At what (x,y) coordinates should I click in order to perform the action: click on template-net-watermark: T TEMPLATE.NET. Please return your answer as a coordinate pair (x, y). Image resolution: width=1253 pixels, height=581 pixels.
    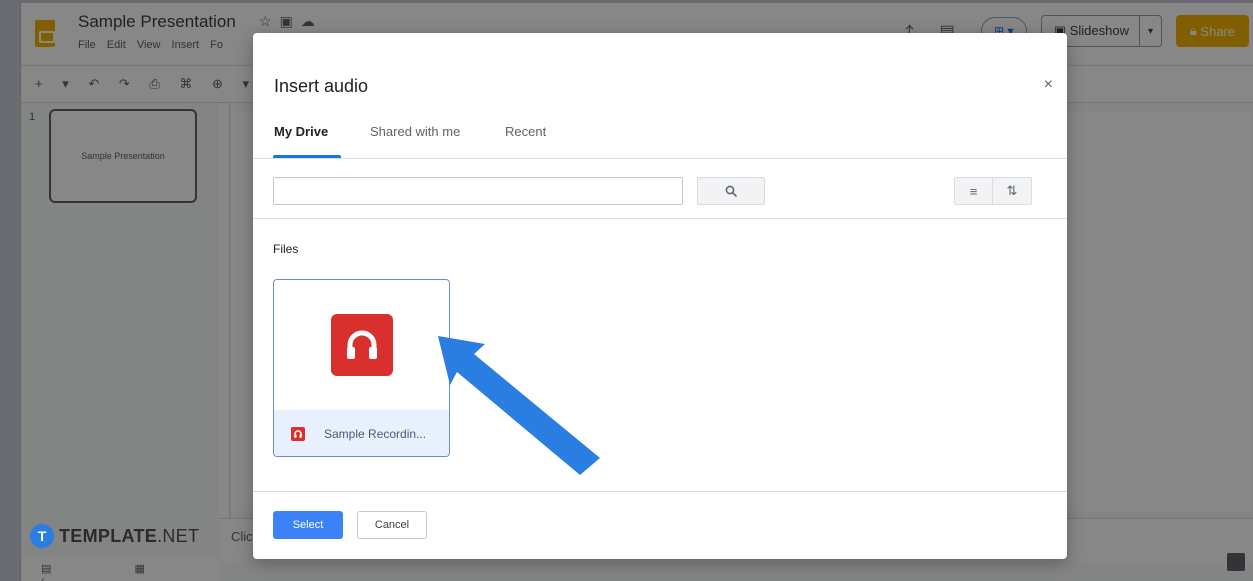
    Looking at the image, I should click on (114, 536).